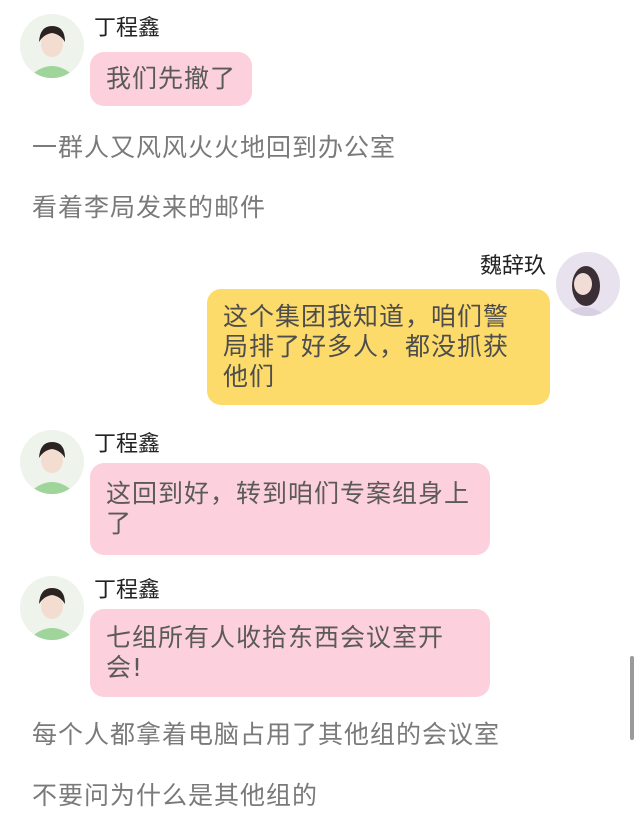 The image size is (640, 831). Describe the element at coordinates (266, 734) in the screenshot. I see `narration-text: 每个人都拿着电脑占用了其他组的会议室` at that location.